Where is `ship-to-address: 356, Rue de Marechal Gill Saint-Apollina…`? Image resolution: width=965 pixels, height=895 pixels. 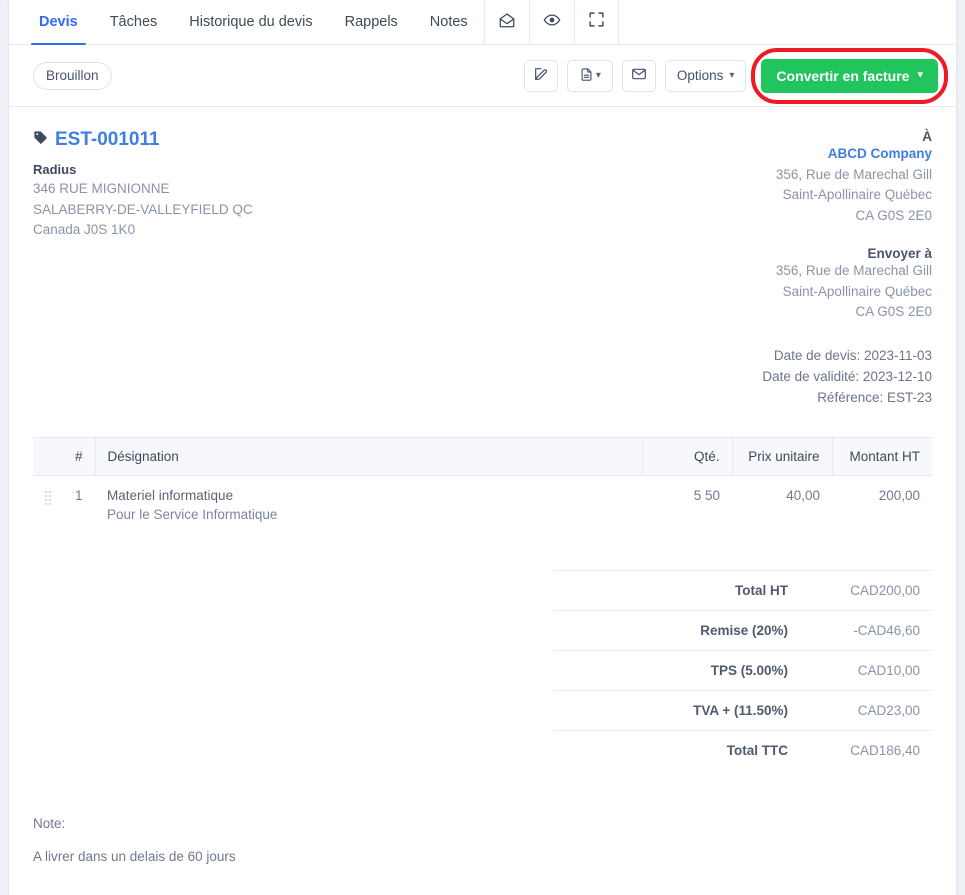 ship-to-address: 356, Rue de Marechal Gill Saint-Apollina… is located at coordinates (847, 292).